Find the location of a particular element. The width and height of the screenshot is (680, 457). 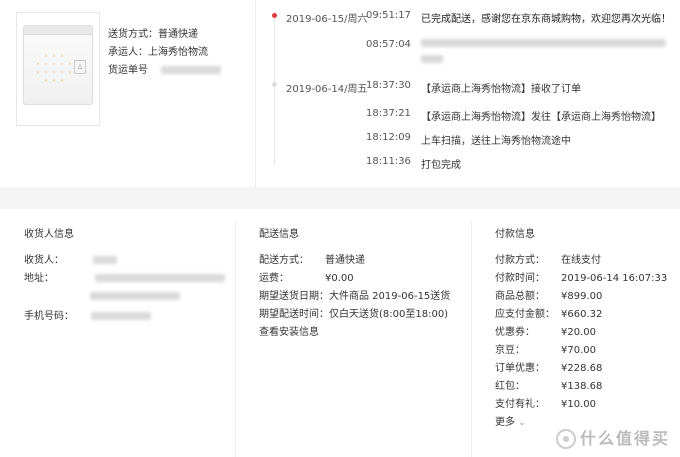

product-thumbnail: △ is located at coordinates (58, 69).